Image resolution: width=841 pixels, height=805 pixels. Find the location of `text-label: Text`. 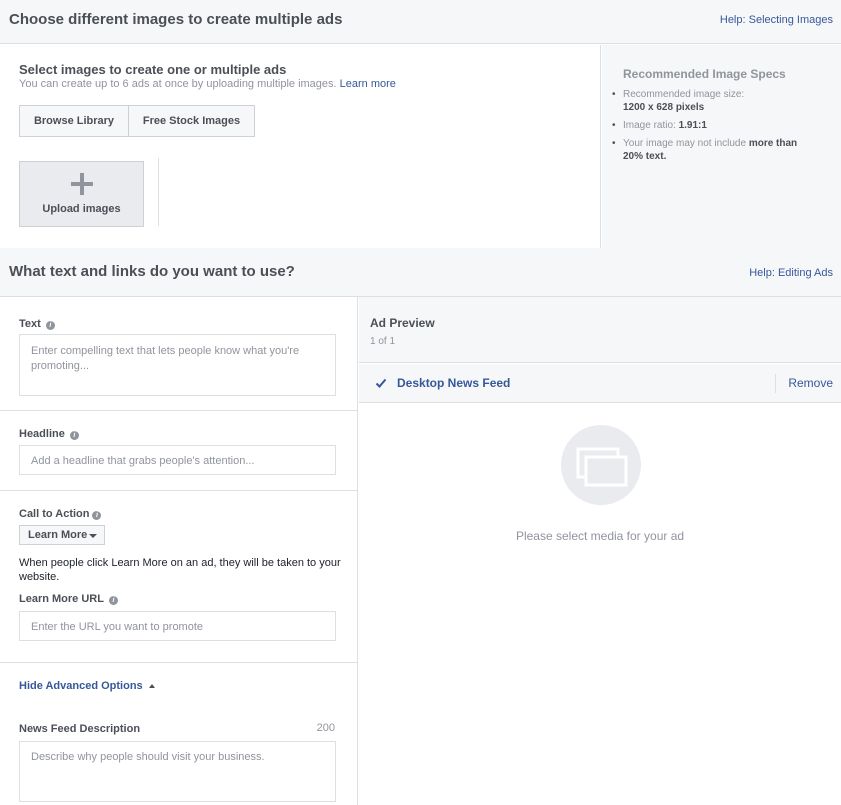

text-label: Text is located at coordinates (30, 324).